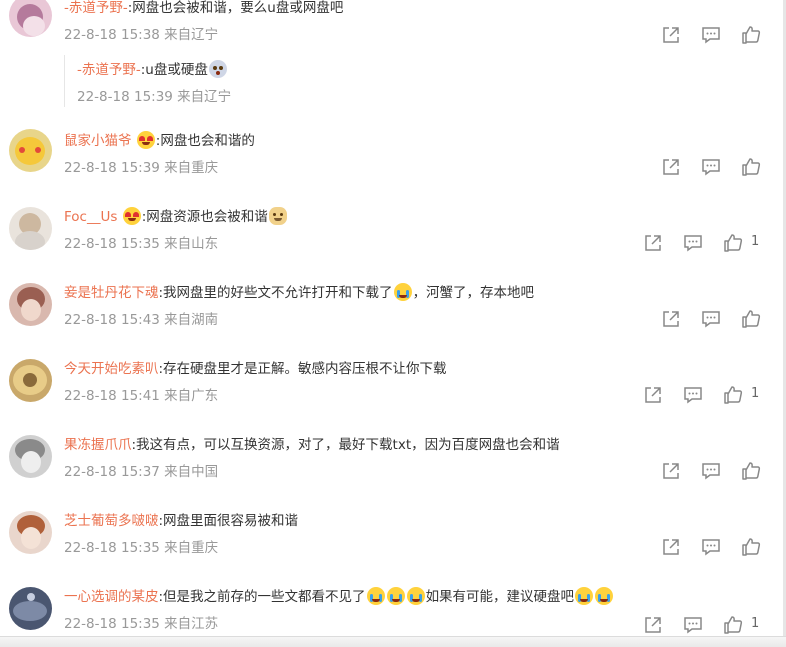 Image resolution: width=786 pixels, height=647 pixels. Describe the element at coordinates (111, 293) in the screenshot. I see `comment-username: 妾是牡丹花下魂` at that location.